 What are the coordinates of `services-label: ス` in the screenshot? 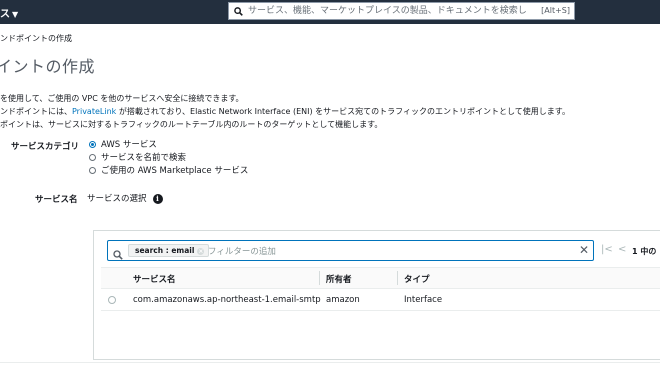 It's located at (5, 14).